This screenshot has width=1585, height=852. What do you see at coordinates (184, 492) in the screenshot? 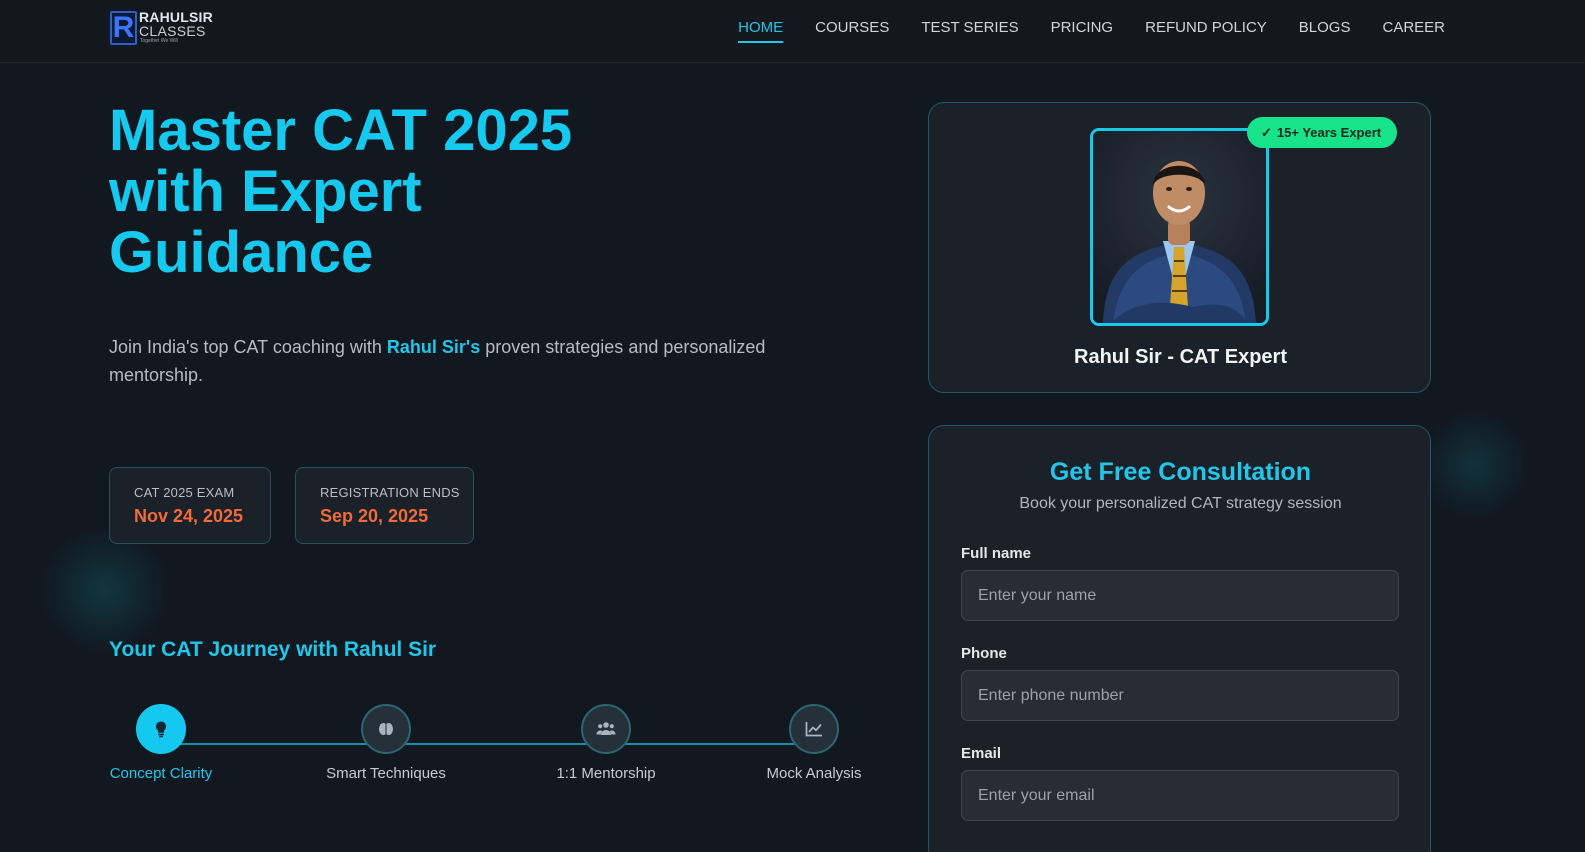
I see `date-label: CAT 2025 EXAM` at bounding box center [184, 492].